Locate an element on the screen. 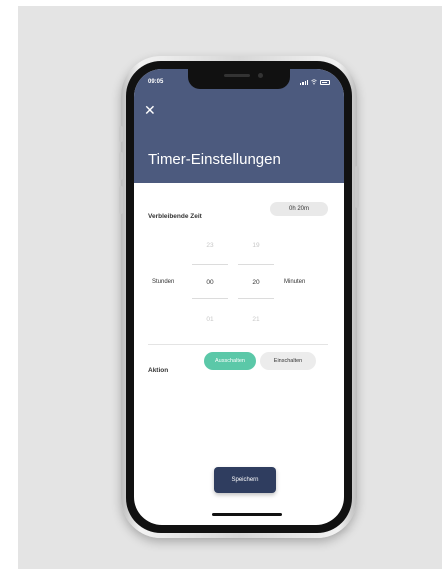 Image resolution: width=447 pixels, height=569 pixels. status-time: 09:05 is located at coordinates (156, 82).